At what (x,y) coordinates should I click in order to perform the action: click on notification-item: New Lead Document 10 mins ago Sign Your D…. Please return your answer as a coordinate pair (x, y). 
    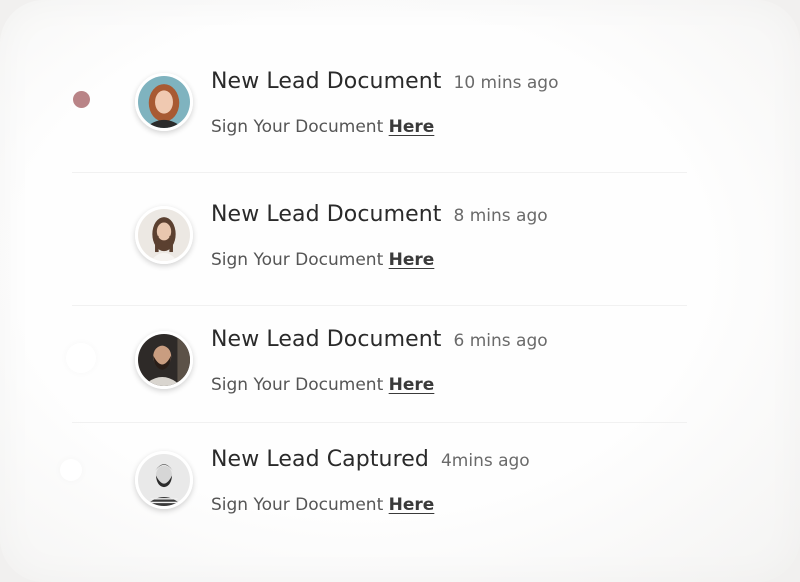
    Looking at the image, I should click on (410, 111).